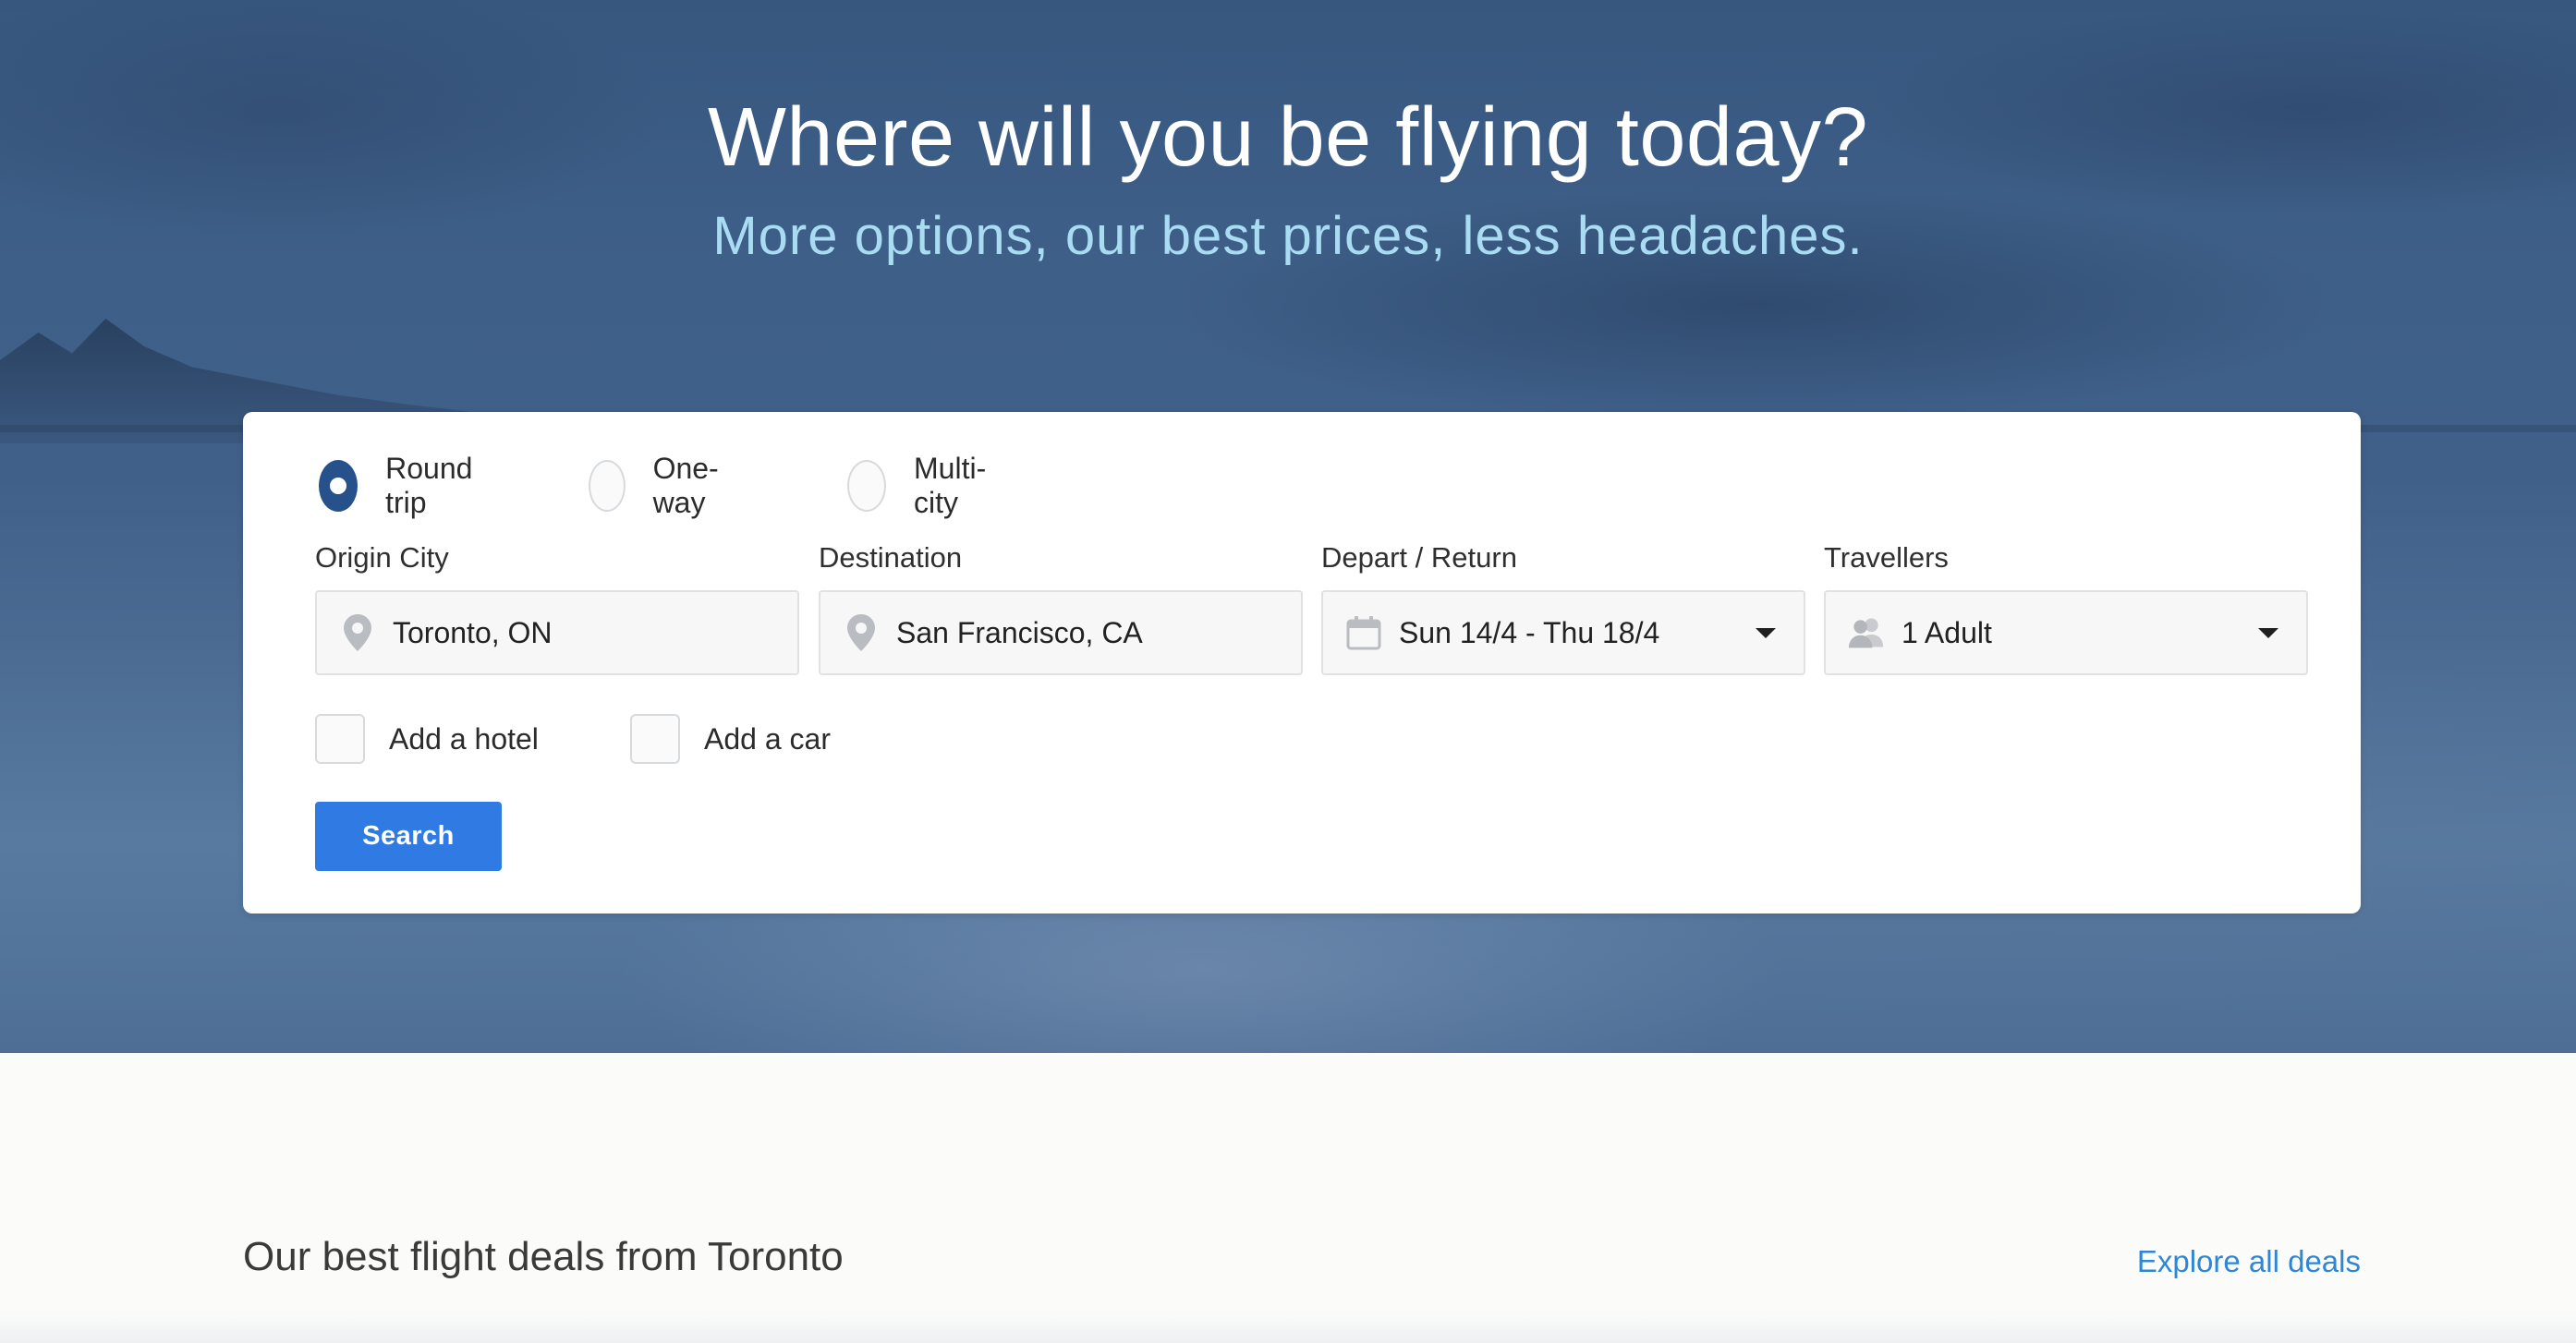 This screenshot has width=2576, height=1343. What do you see at coordinates (543, 1256) in the screenshot?
I see `deals-section-title: Our best flight deals from Toronto` at bounding box center [543, 1256].